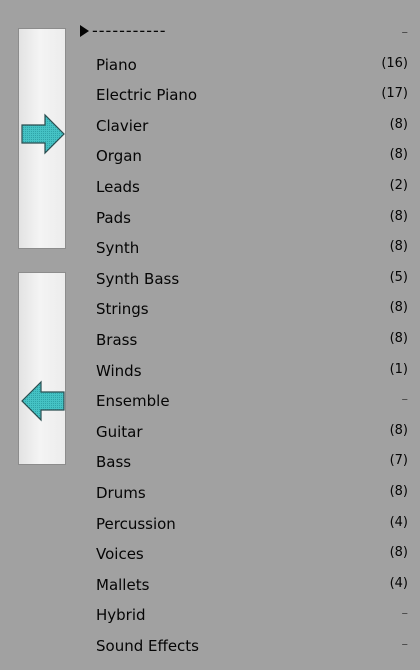 The height and width of the screenshot is (670, 420). What do you see at coordinates (245, 68) in the screenshot?
I see `list-item: Piano (16)` at bounding box center [245, 68].